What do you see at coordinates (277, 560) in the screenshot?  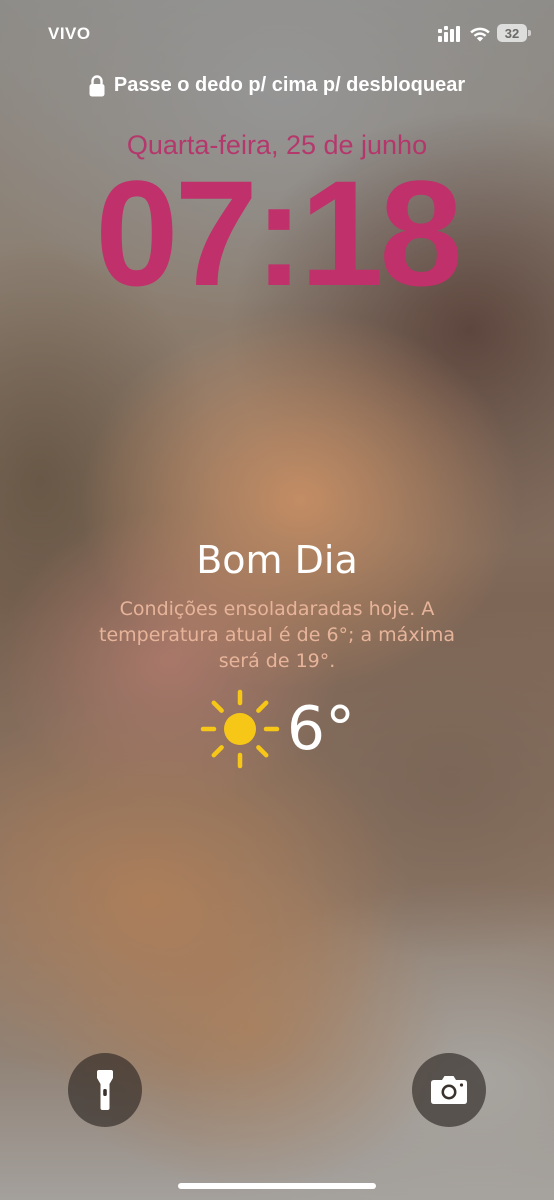 I see `greeting: Bom Dia` at bounding box center [277, 560].